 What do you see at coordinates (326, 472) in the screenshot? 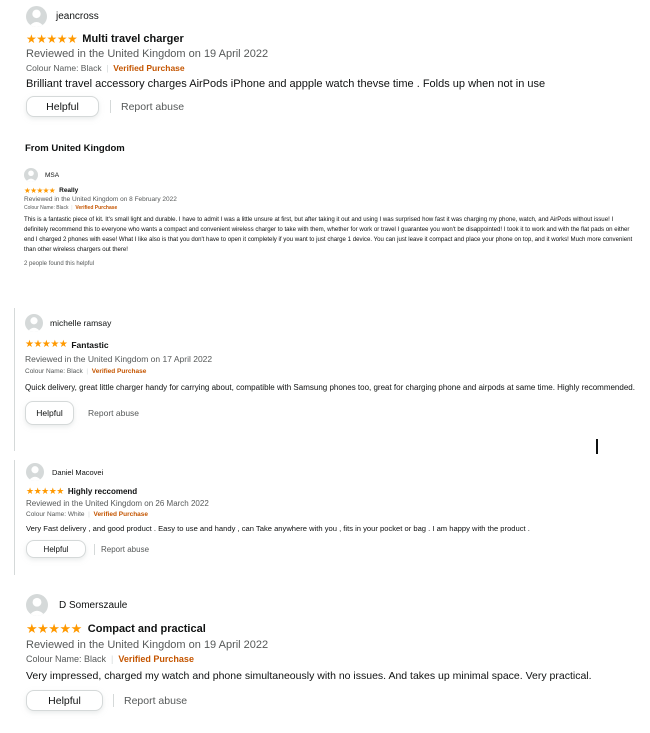
I see `reviewer-profile: Daniel Macovei` at bounding box center [326, 472].